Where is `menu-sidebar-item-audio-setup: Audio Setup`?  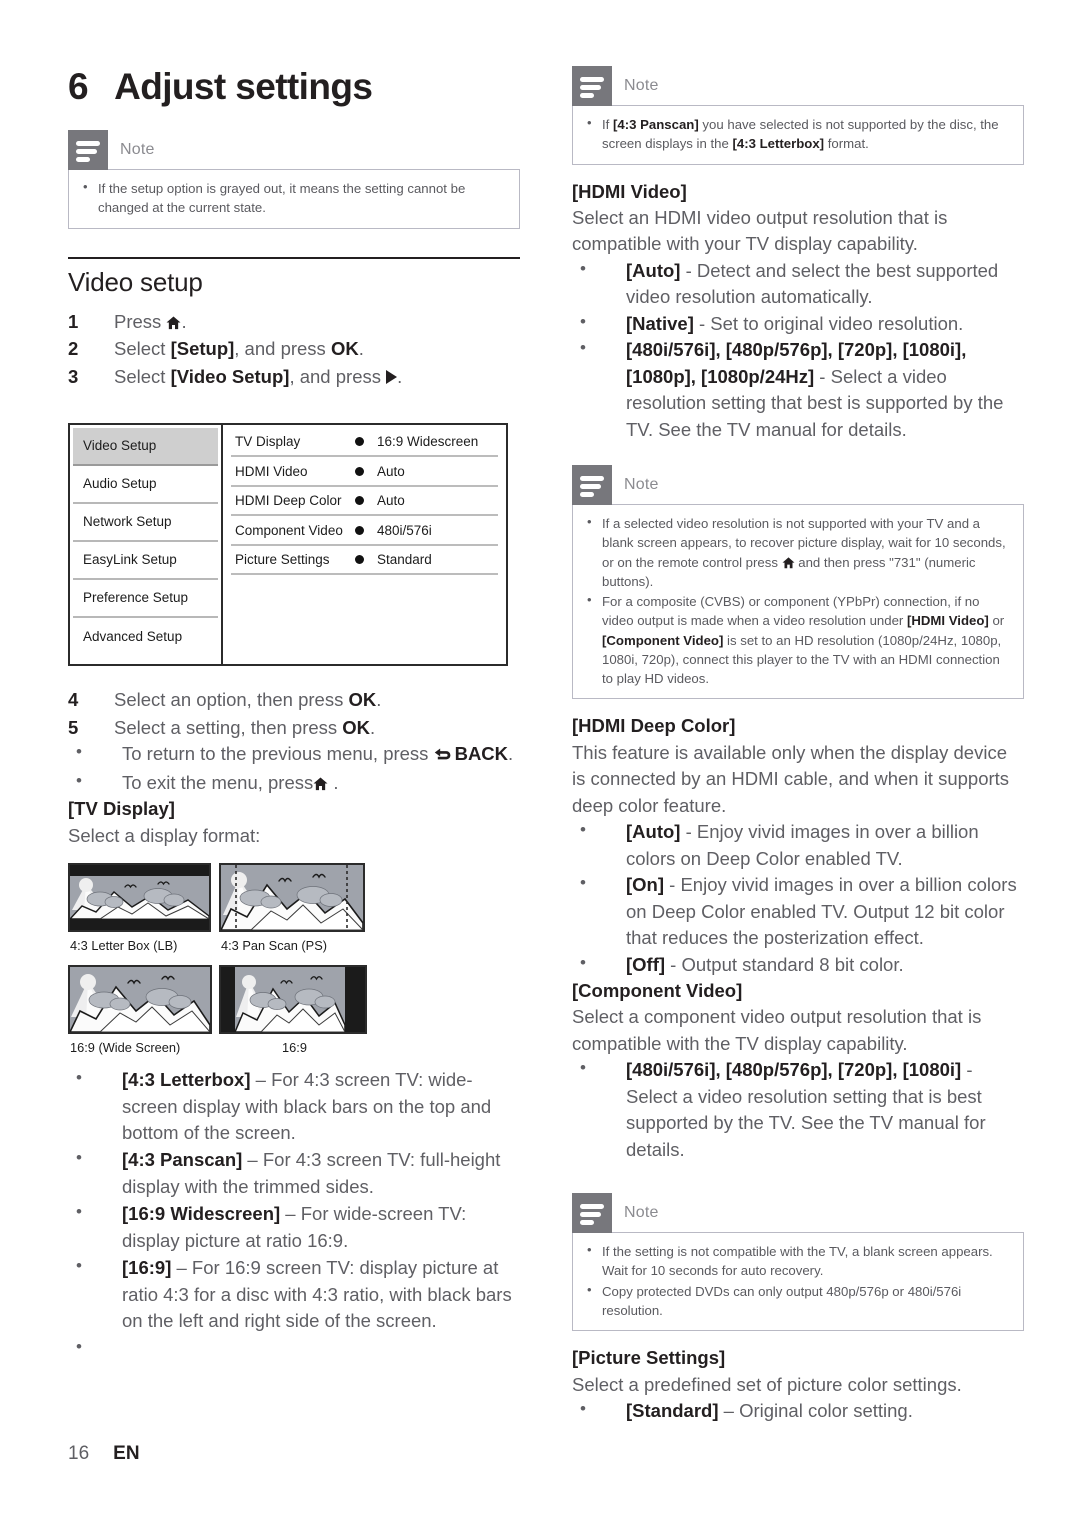
menu-sidebar-item-audio-setup: Audio Setup is located at coordinates (145, 485).